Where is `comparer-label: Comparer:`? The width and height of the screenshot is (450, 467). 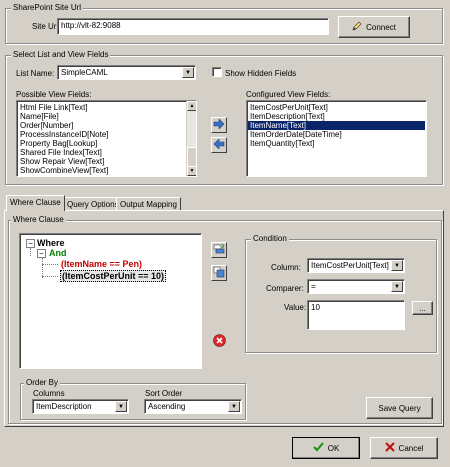
comparer-label: Comparer: is located at coordinates (285, 288).